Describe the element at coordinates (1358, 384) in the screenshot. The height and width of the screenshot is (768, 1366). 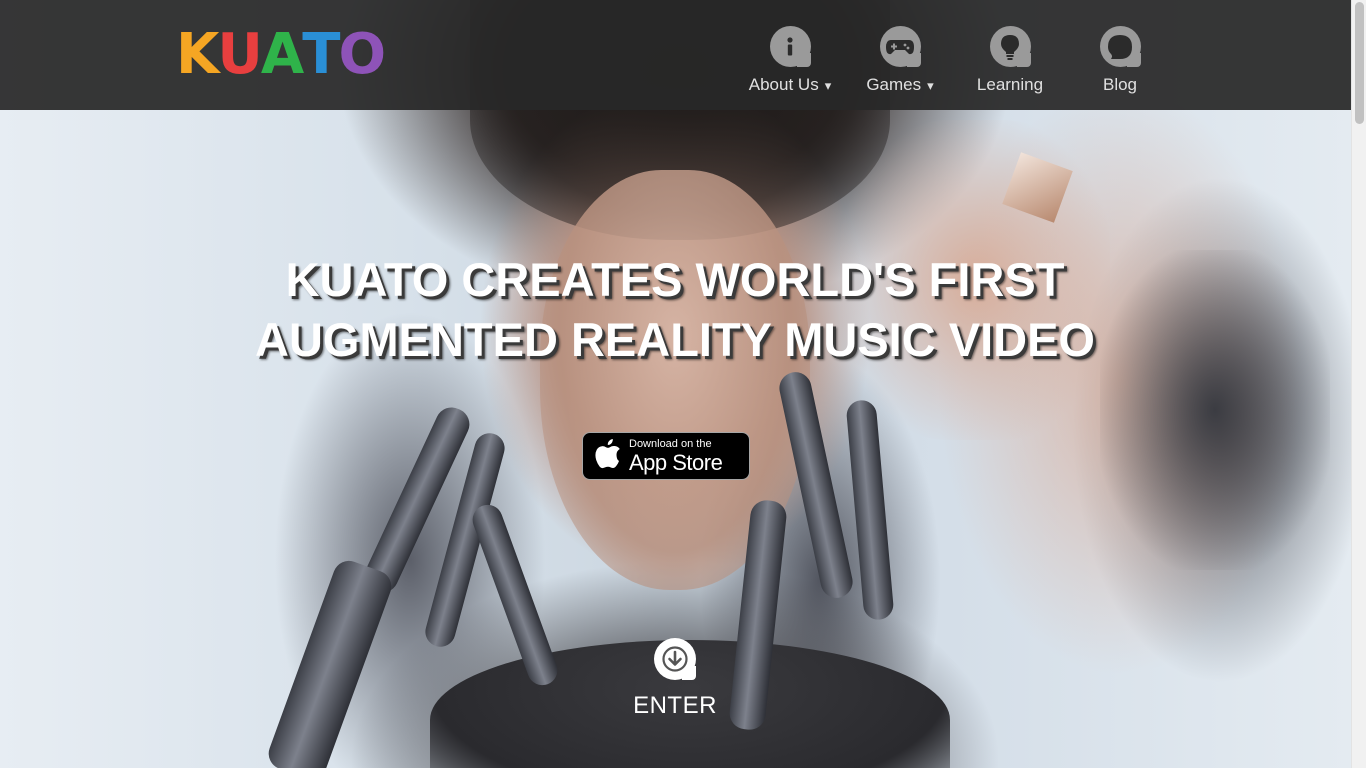
I see `page-scrollbar` at that location.